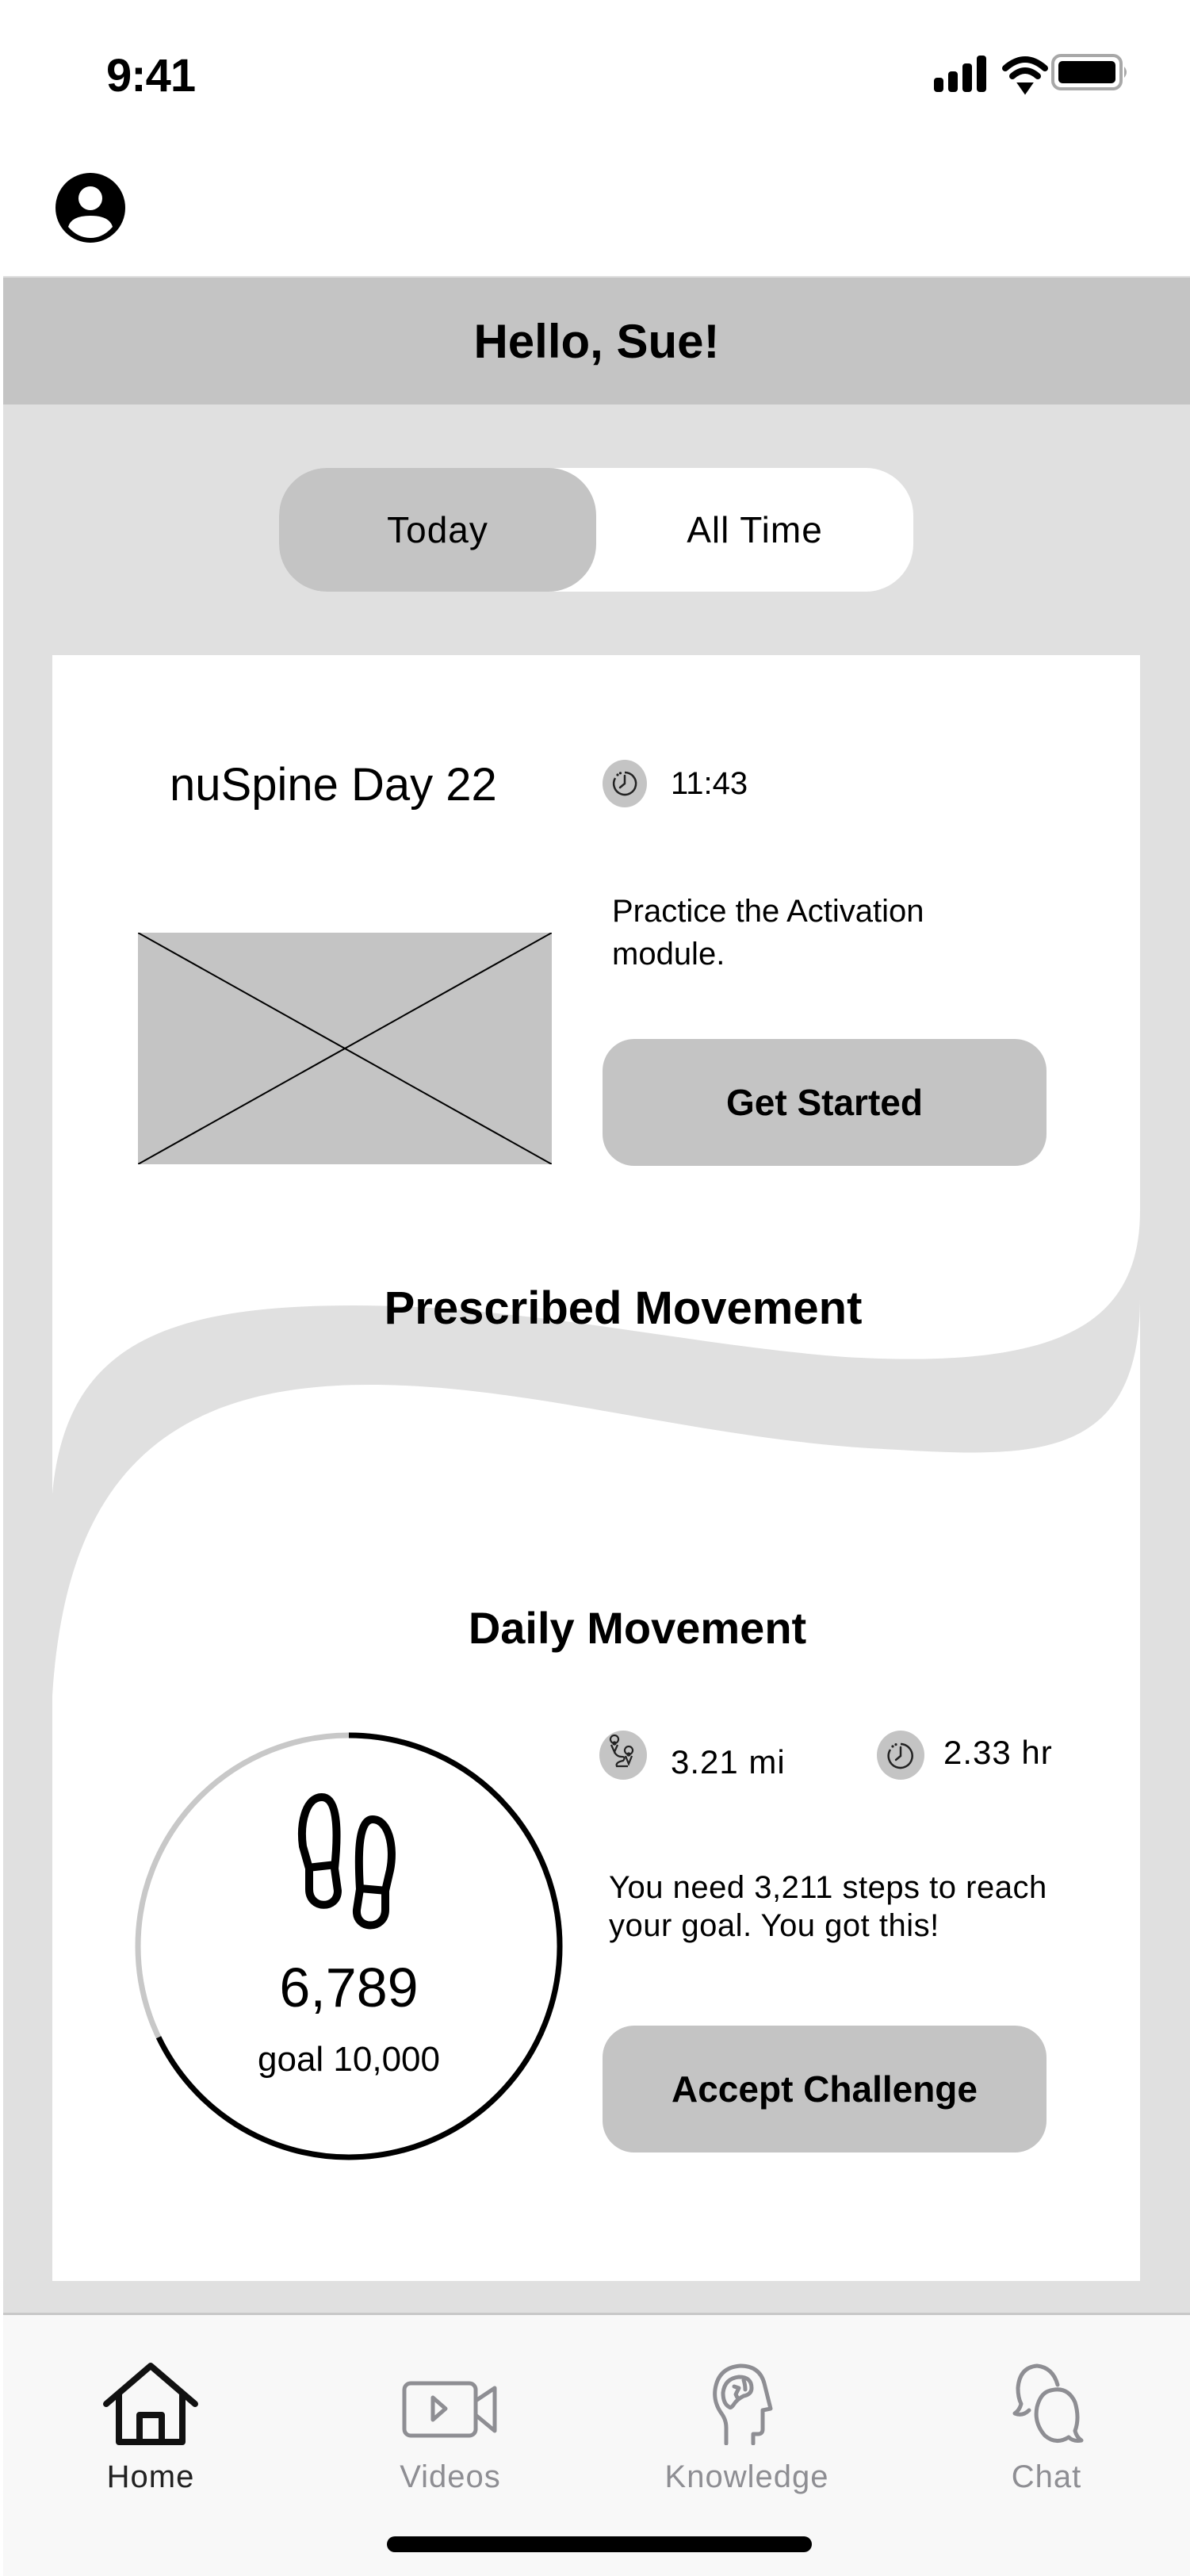 The height and width of the screenshot is (2576, 1190). Describe the element at coordinates (728, 1762) in the screenshot. I see `distance-value: 3.21 mi` at that location.